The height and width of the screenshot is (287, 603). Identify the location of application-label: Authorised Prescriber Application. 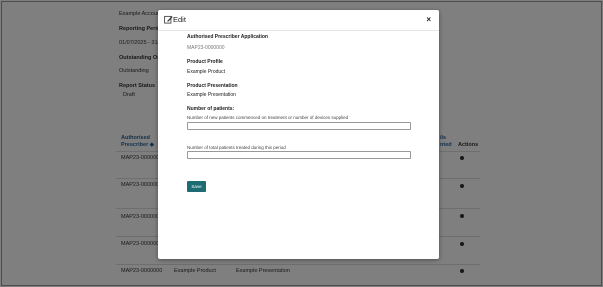
(227, 37).